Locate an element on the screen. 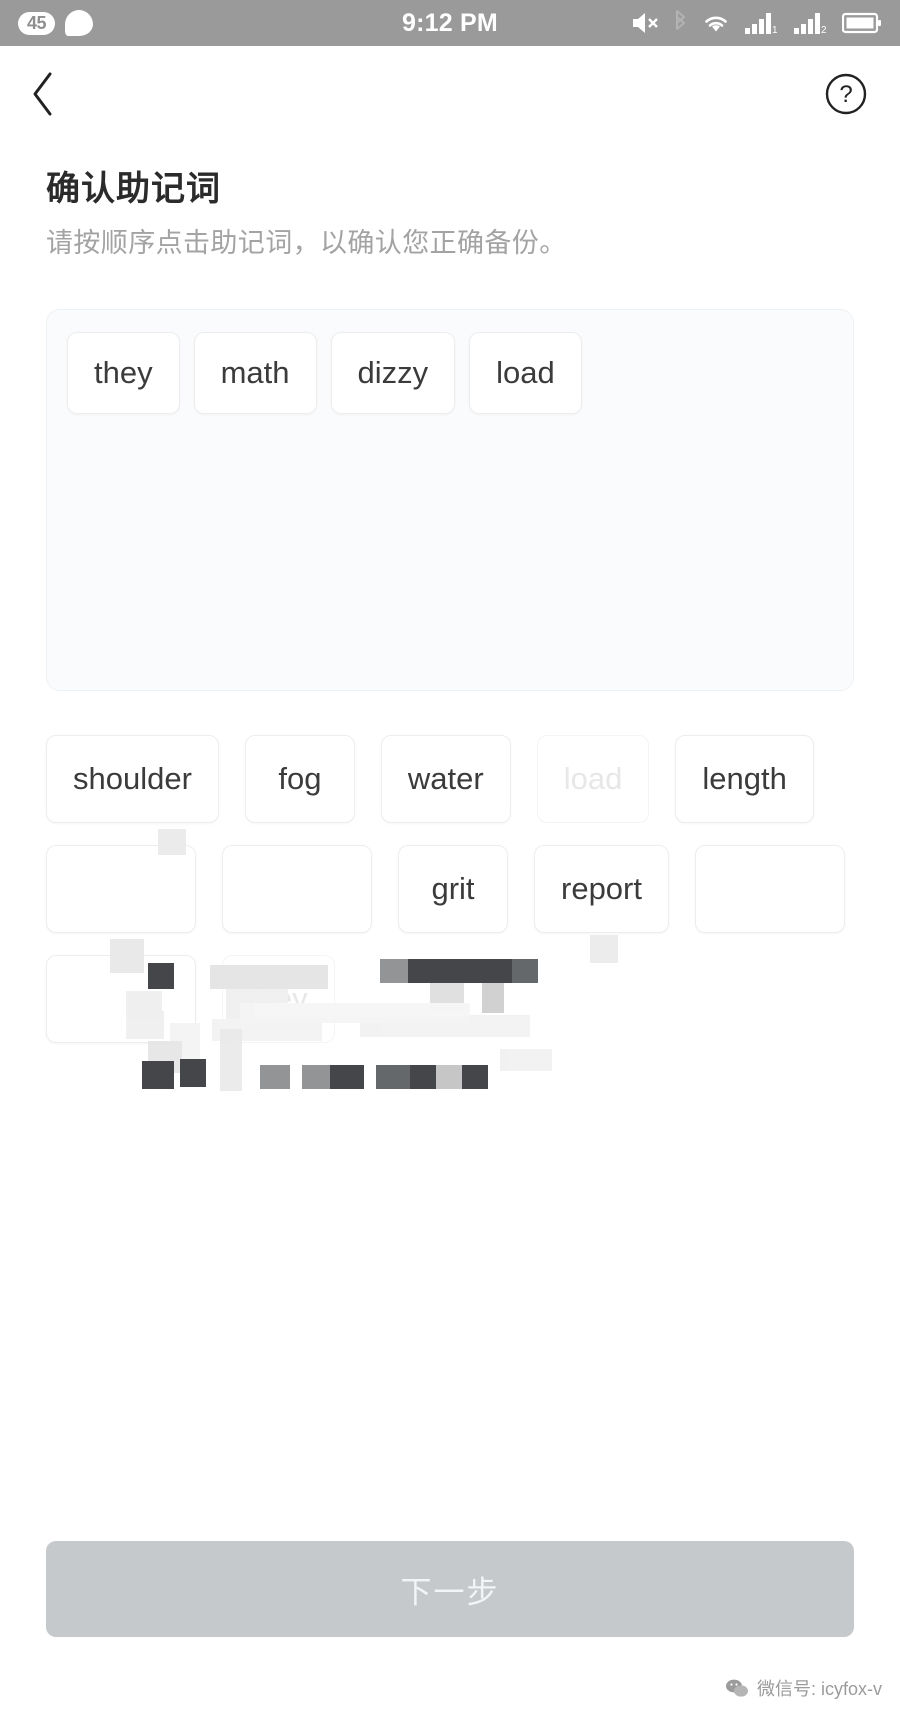 The width and height of the screenshot is (900, 1715). back-button is located at coordinates (50, 96).